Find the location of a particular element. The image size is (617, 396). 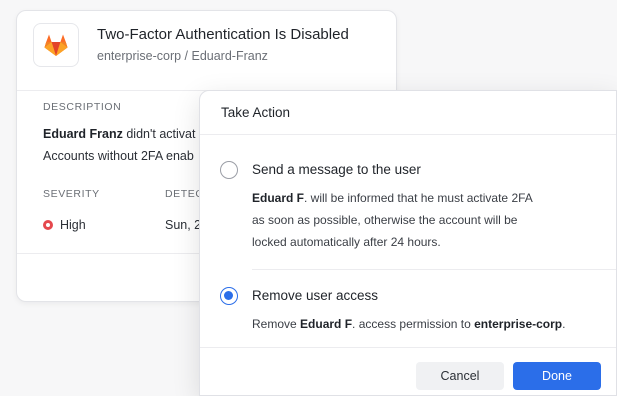

detected-label: DETEC is located at coordinates (184, 194).